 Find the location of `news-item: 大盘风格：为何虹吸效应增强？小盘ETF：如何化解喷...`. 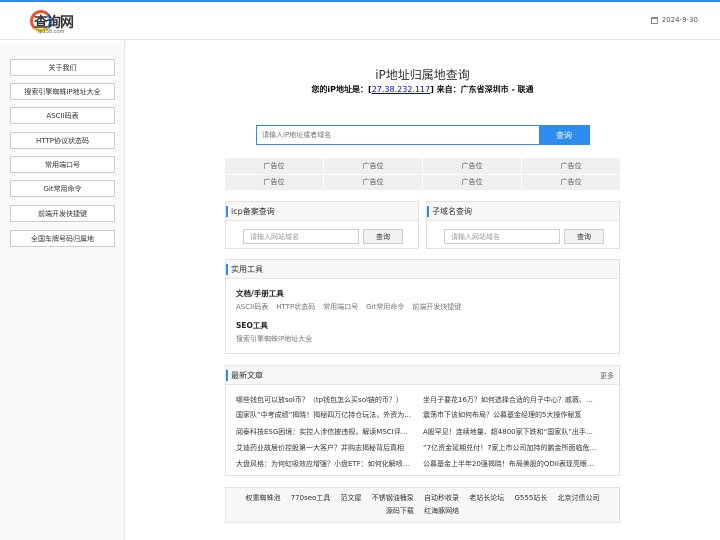

news-item: 大盘风格：为何虹吸效应增强？小盘ETF：如何化解喷... is located at coordinates (323, 464).